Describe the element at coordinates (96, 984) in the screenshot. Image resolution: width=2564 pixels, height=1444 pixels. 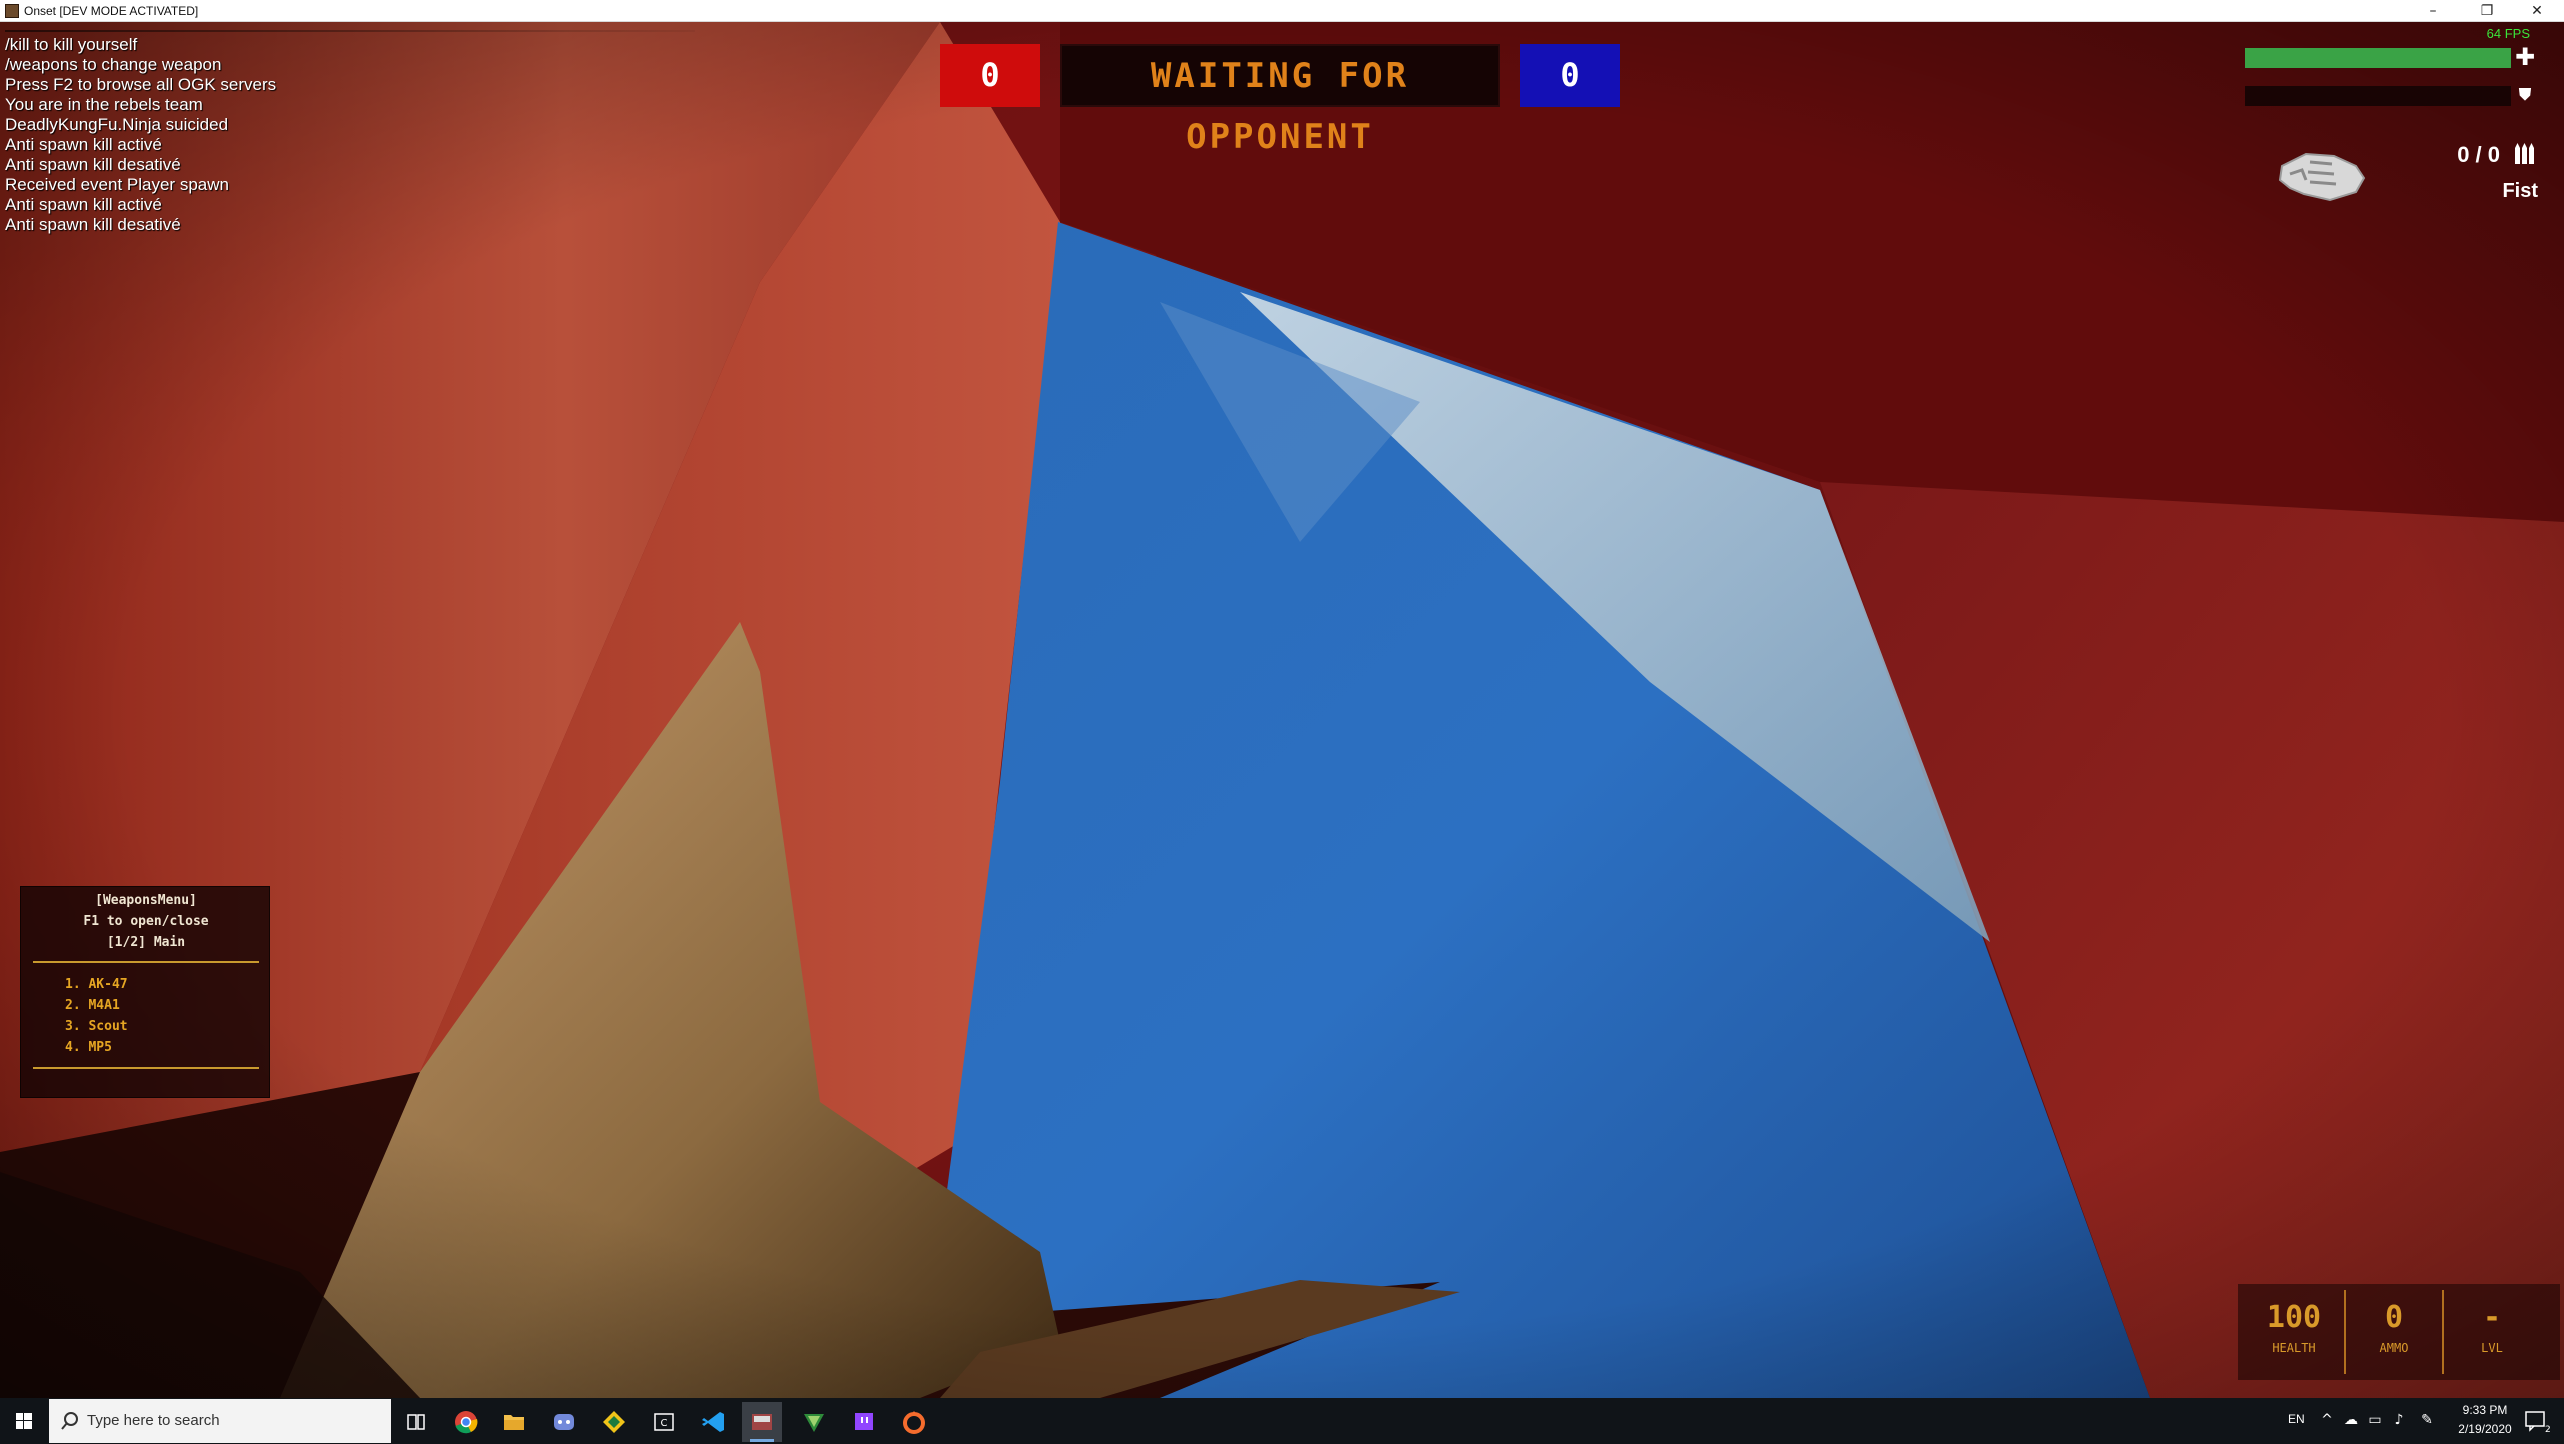
I see `weapon-option-ak47: 1. AK-47` at that location.